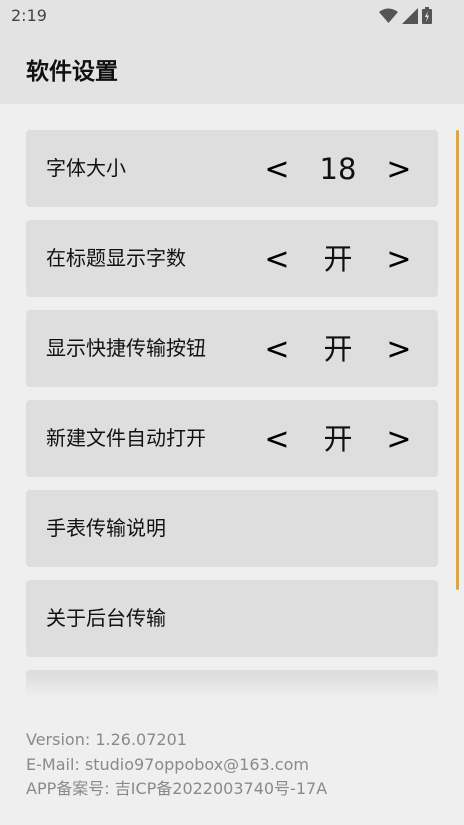  I want to click on setting-label: 新建文件自动打开, so click(126, 438).